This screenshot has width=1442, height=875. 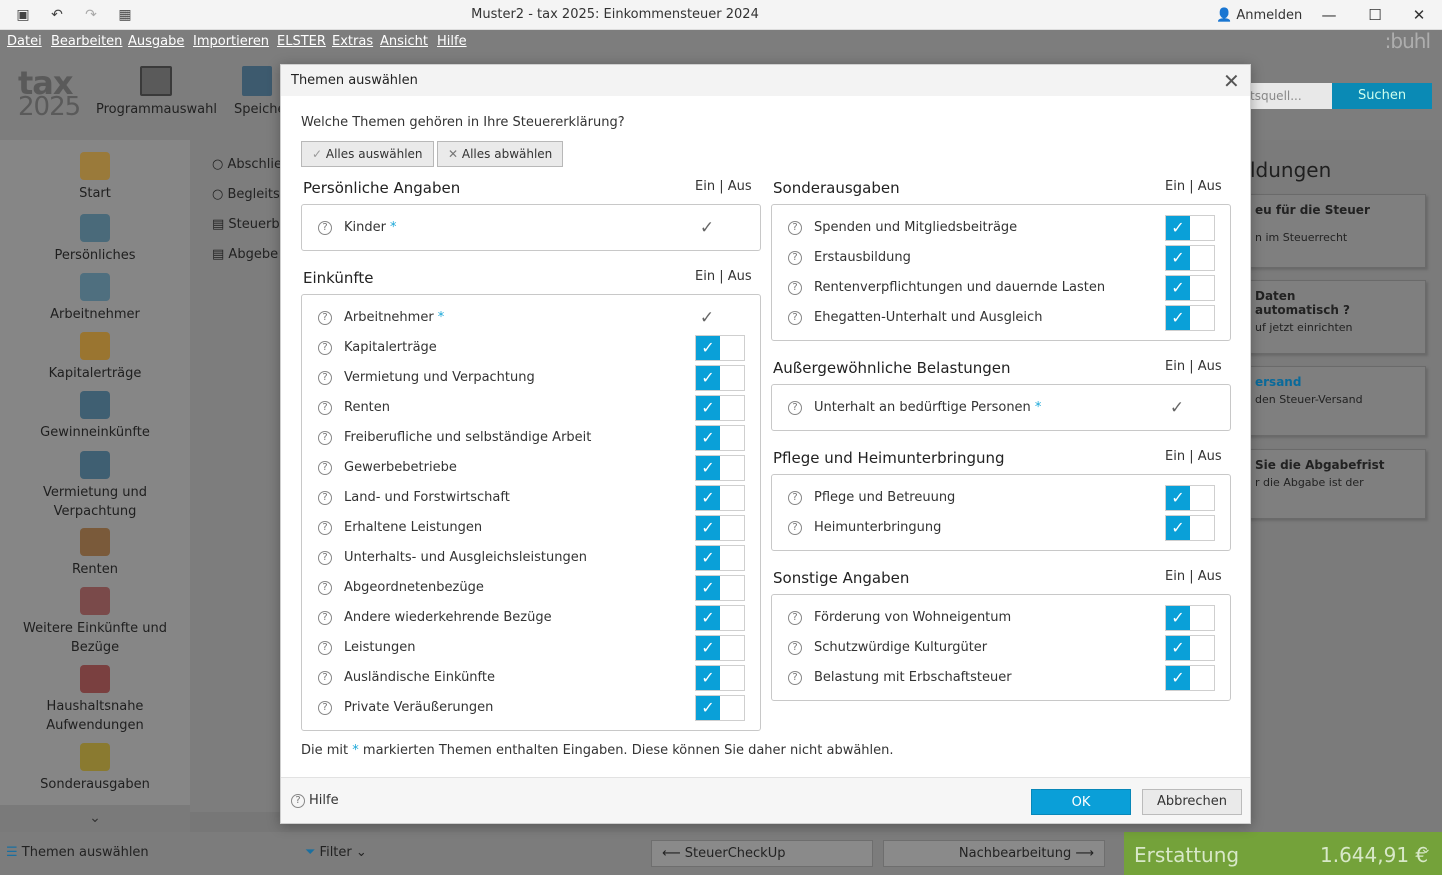 What do you see at coordinates (361, 852) in the screenshot?
I see `chevron-down-icon: ⌄` at bounding box center [361, 852].